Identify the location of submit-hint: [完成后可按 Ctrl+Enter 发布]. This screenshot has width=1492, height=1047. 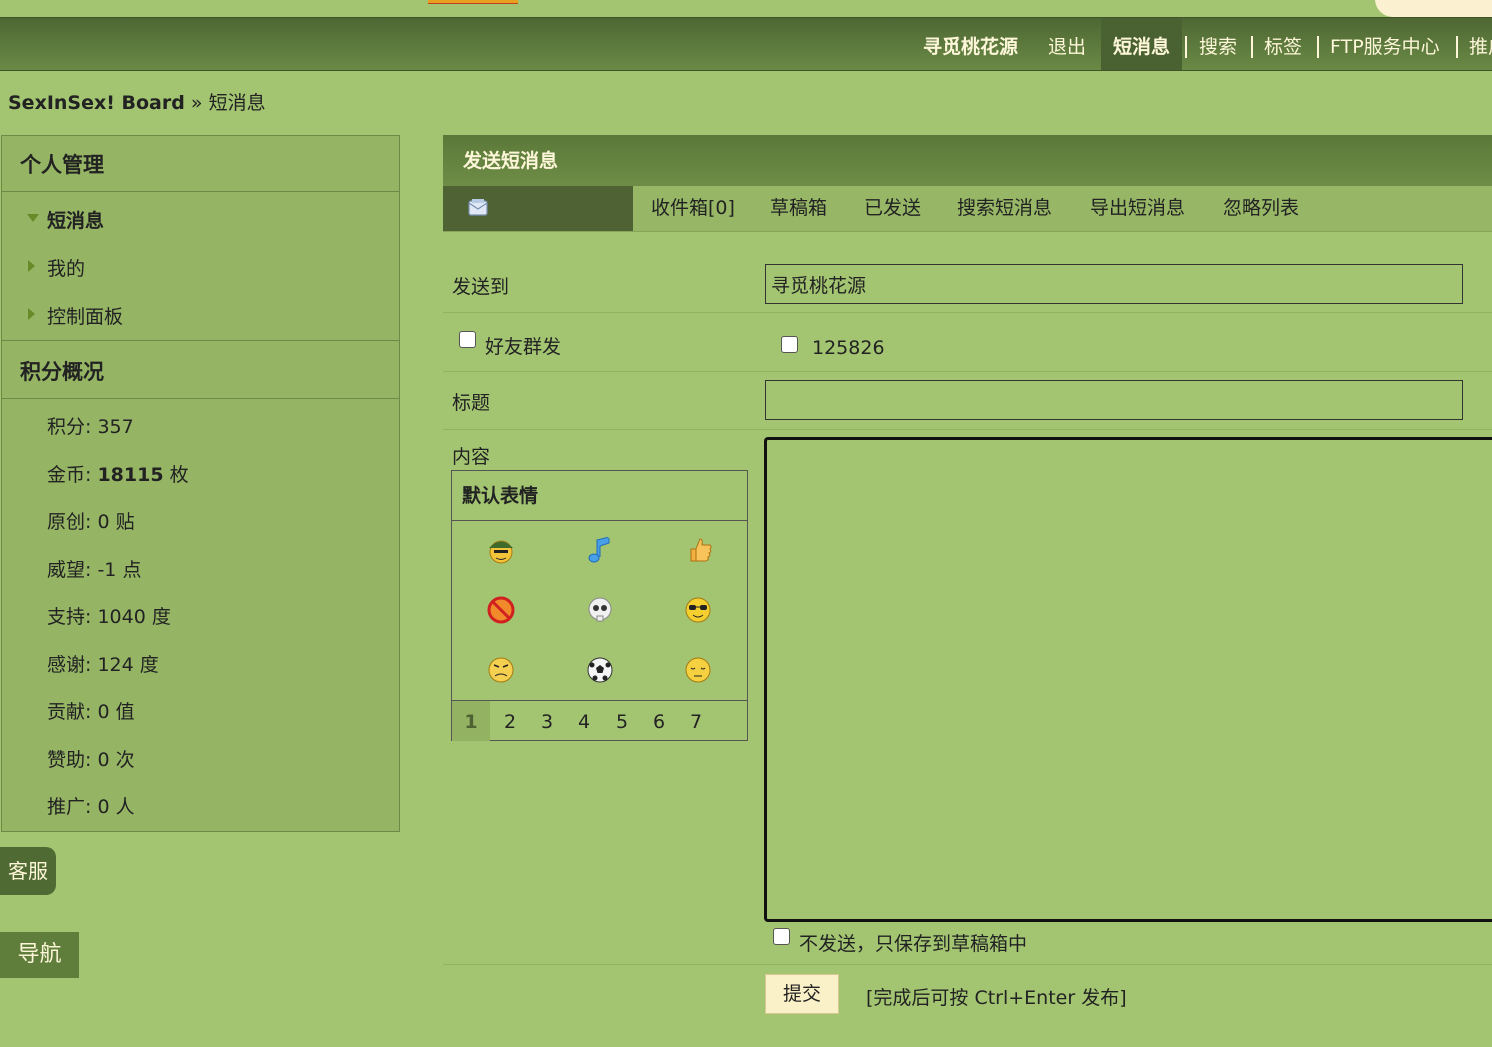
(996, 998).